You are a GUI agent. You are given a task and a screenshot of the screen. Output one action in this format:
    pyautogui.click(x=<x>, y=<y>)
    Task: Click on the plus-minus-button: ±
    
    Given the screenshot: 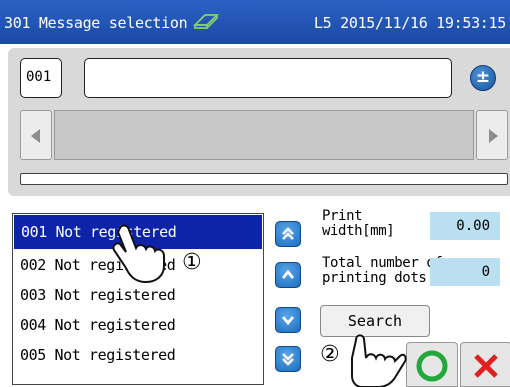 What is the action you would take?
    pyautogui.click(x=483, y=78)
    